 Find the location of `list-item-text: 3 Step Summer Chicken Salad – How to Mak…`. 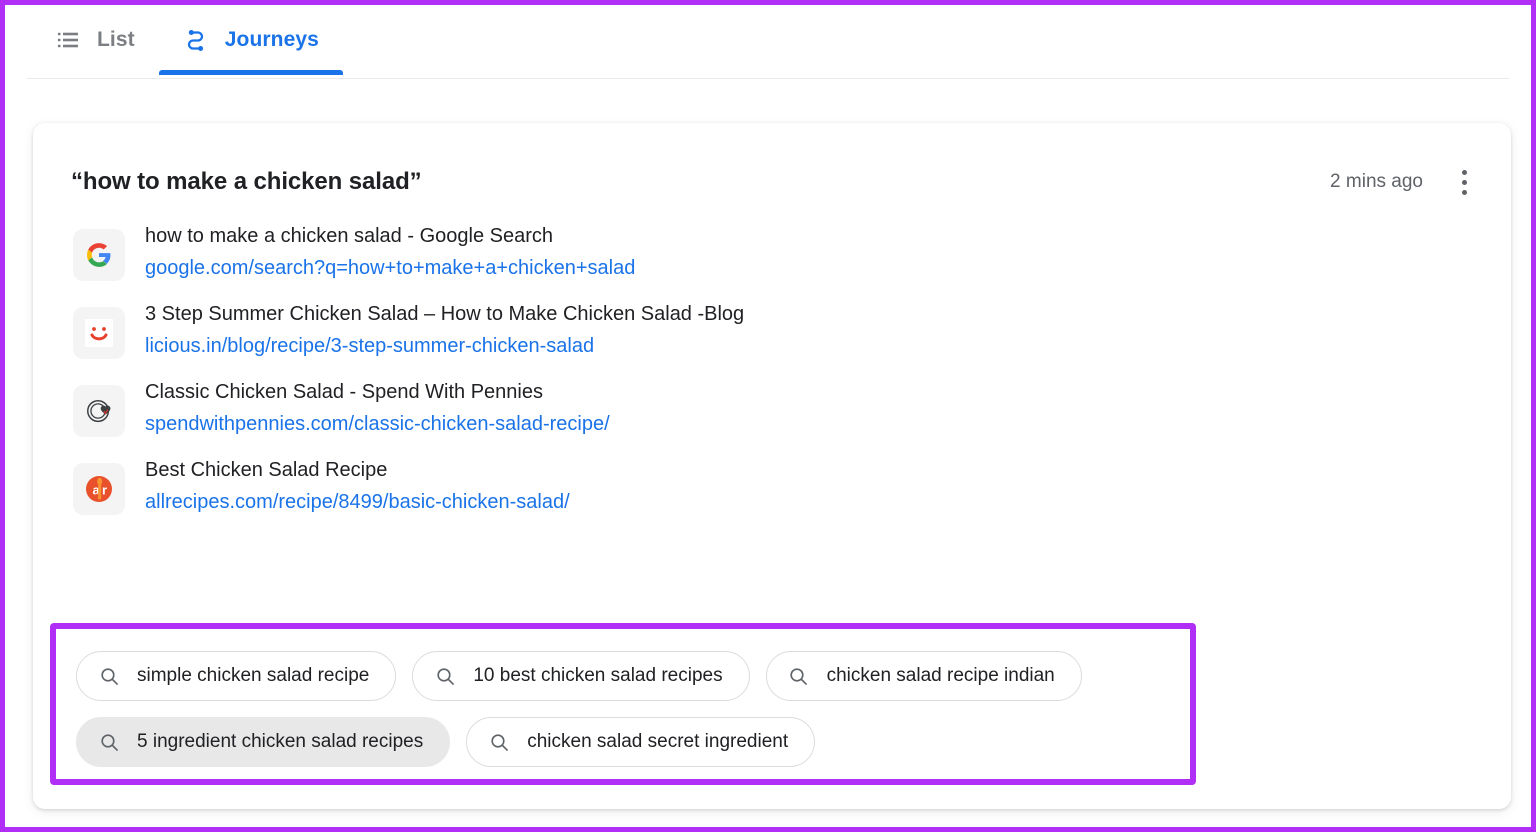

list-item-text: 3 Step Summer Chicken Salad – How to Mak… is located at coordinates (444, 329).